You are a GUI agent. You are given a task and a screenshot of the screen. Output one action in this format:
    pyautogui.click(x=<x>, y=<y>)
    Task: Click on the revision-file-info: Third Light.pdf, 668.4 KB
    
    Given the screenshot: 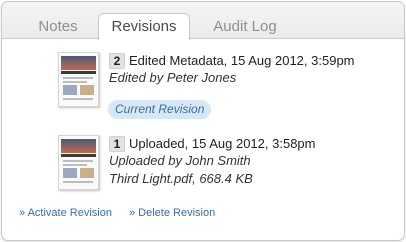 What is the action you would take?
    pyautogui.click(x=181, y=178)
    